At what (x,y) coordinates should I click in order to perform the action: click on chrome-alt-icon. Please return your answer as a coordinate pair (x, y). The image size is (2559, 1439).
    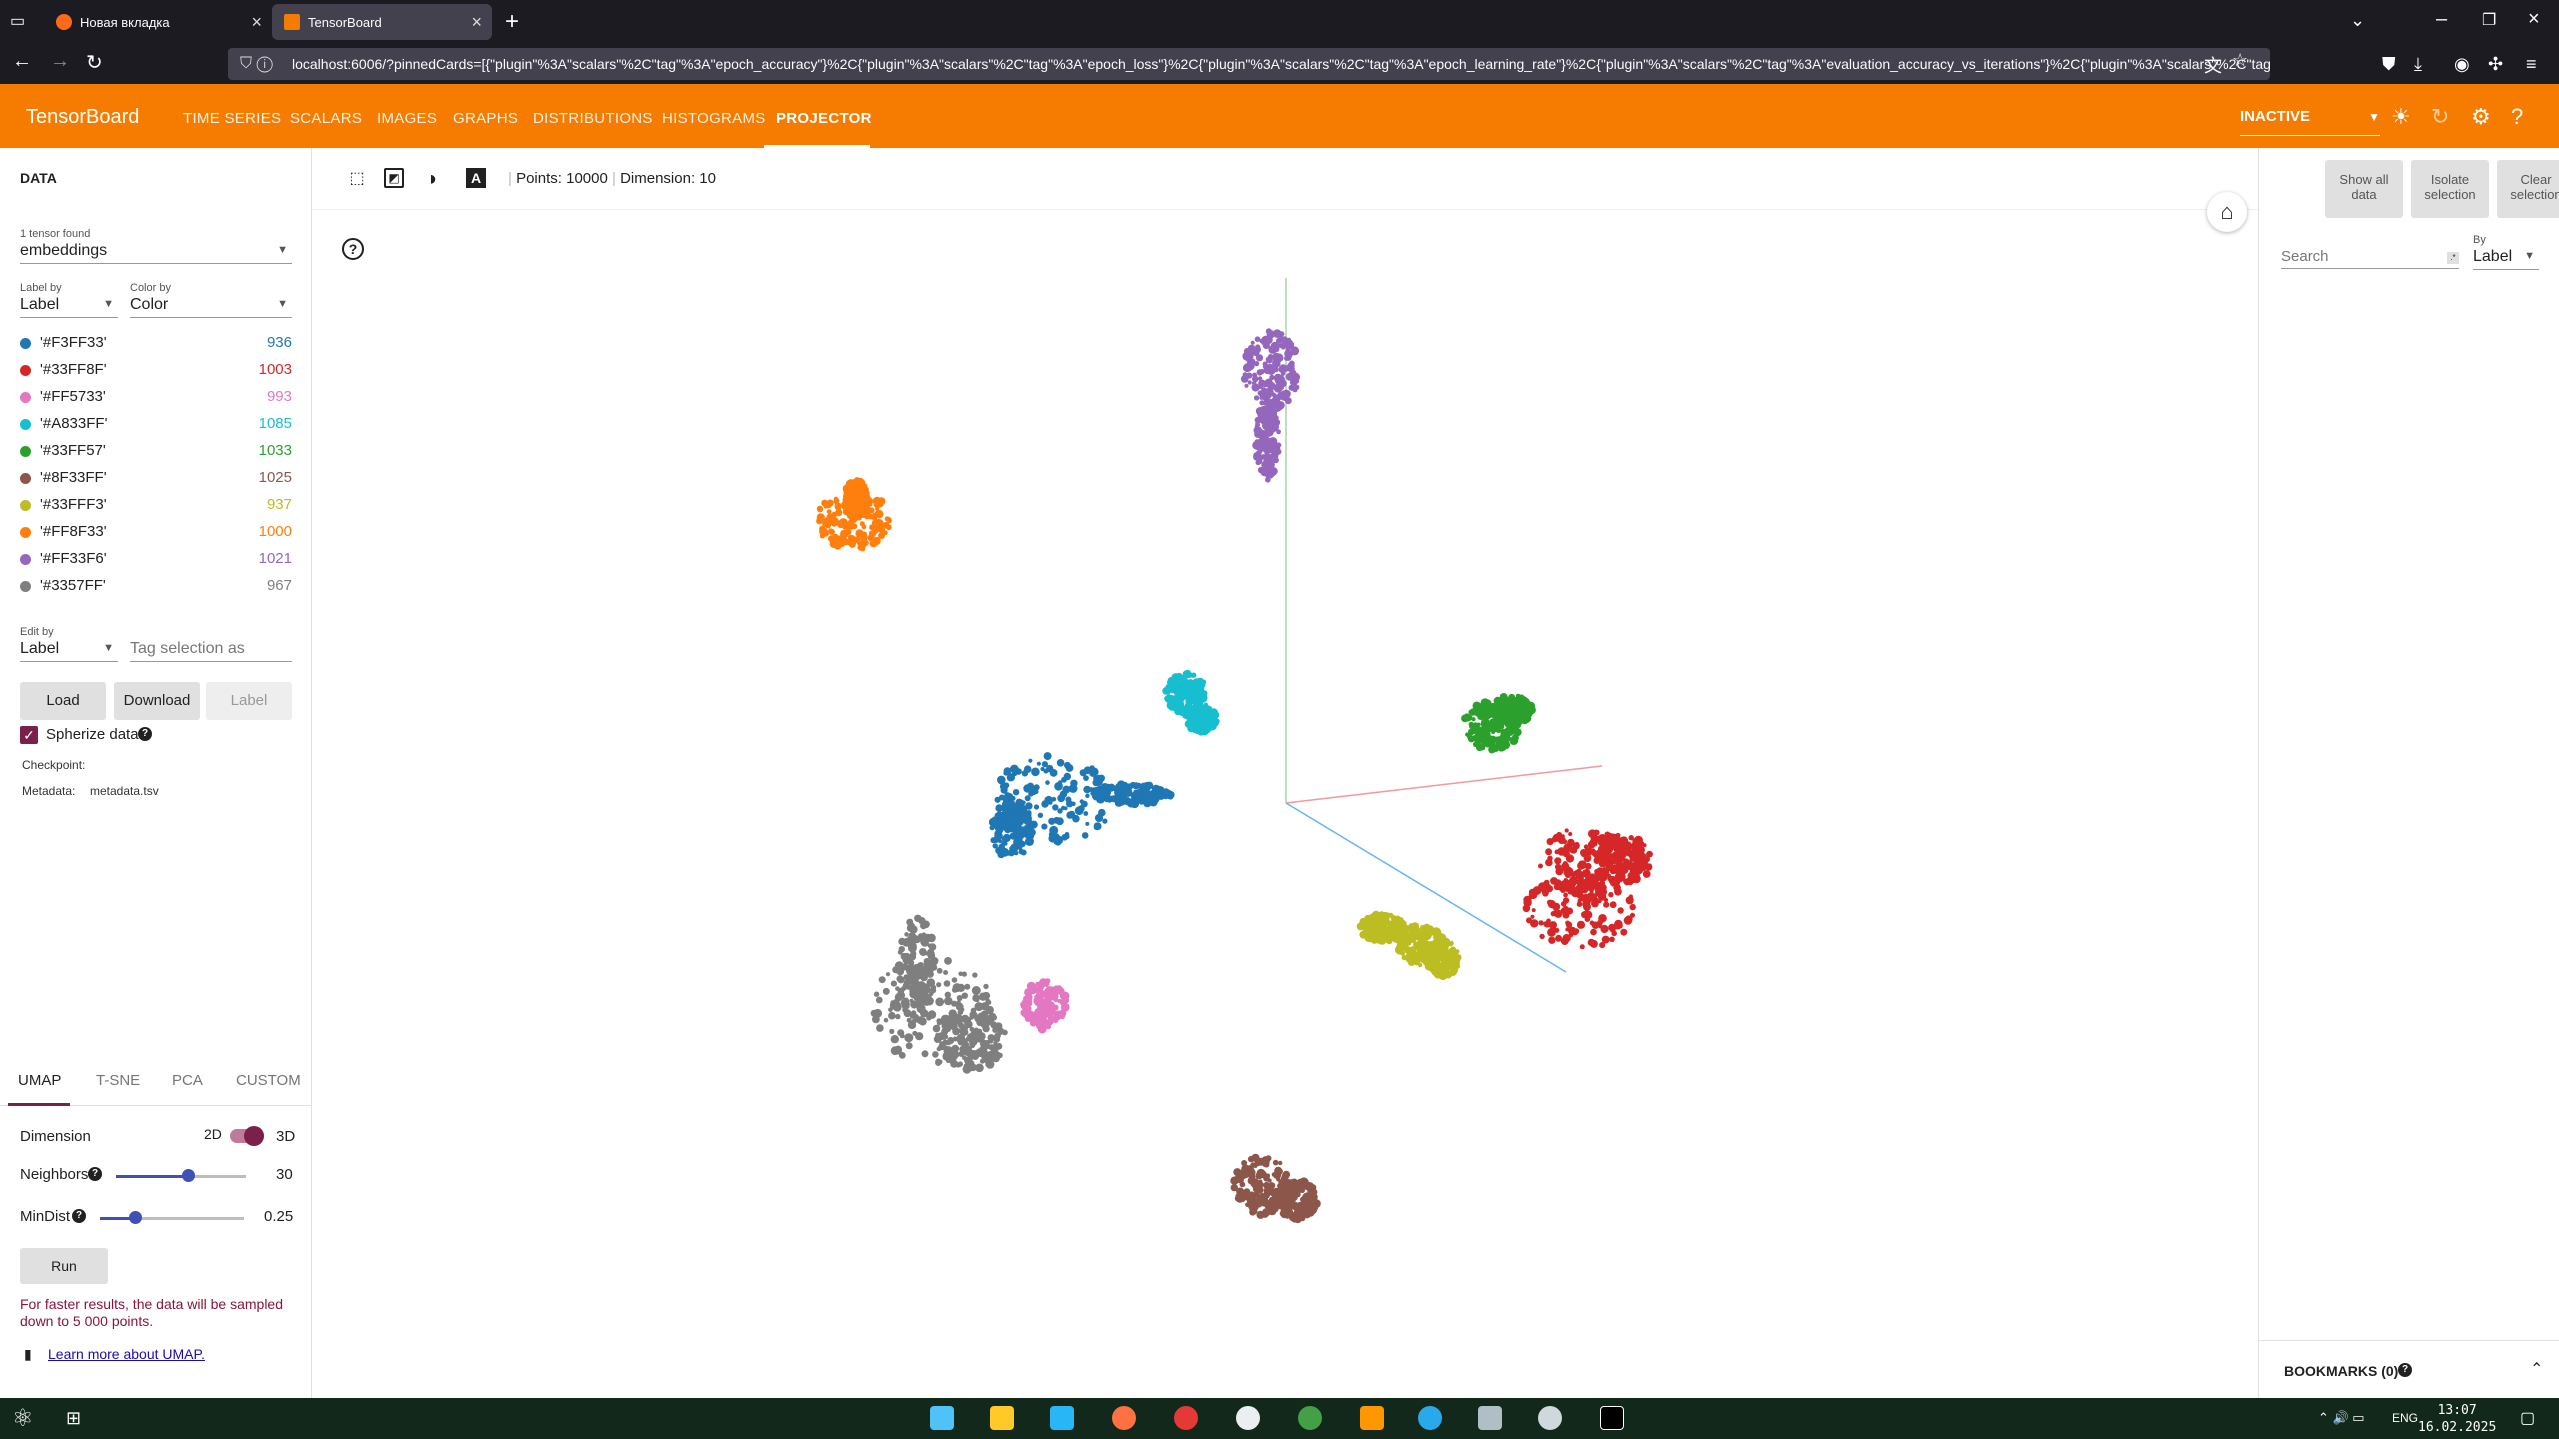
    Looking at the image, I should click on (1310, 1418).